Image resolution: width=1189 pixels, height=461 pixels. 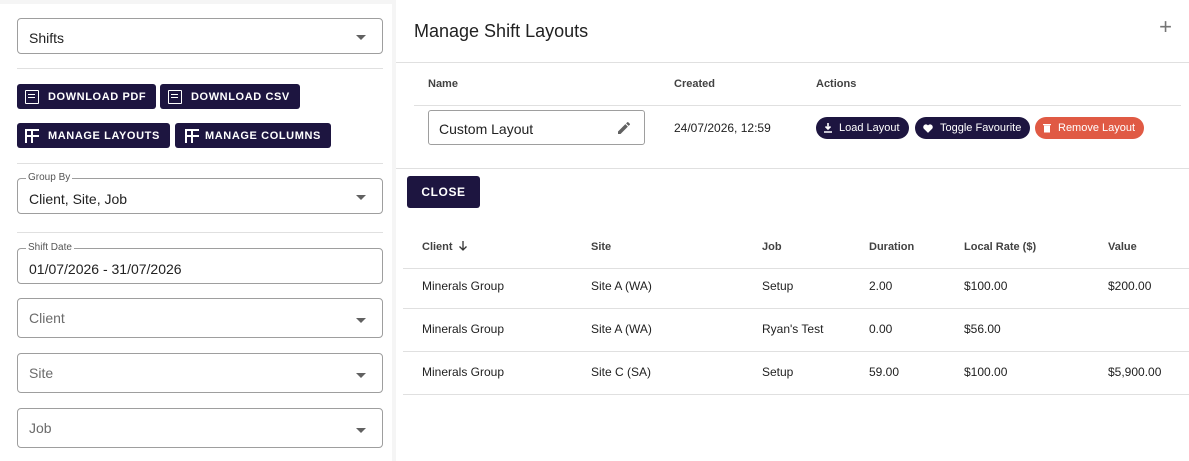 I want to click on pencil-icon, so click(x=624, y=128).